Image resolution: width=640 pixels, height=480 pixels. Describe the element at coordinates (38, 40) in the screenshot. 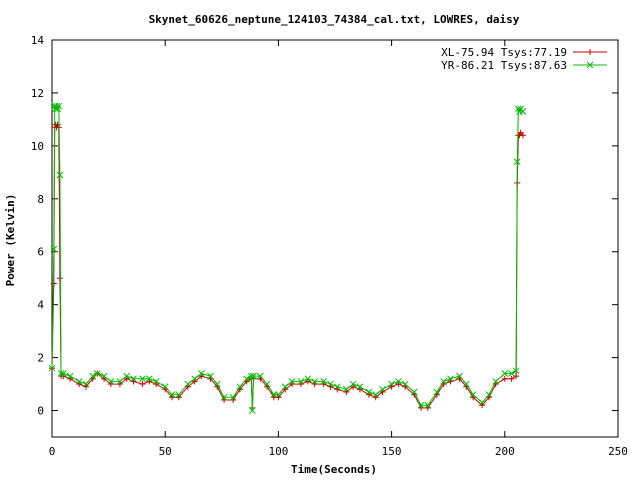

I see `y-tick-label: 14` at that location.